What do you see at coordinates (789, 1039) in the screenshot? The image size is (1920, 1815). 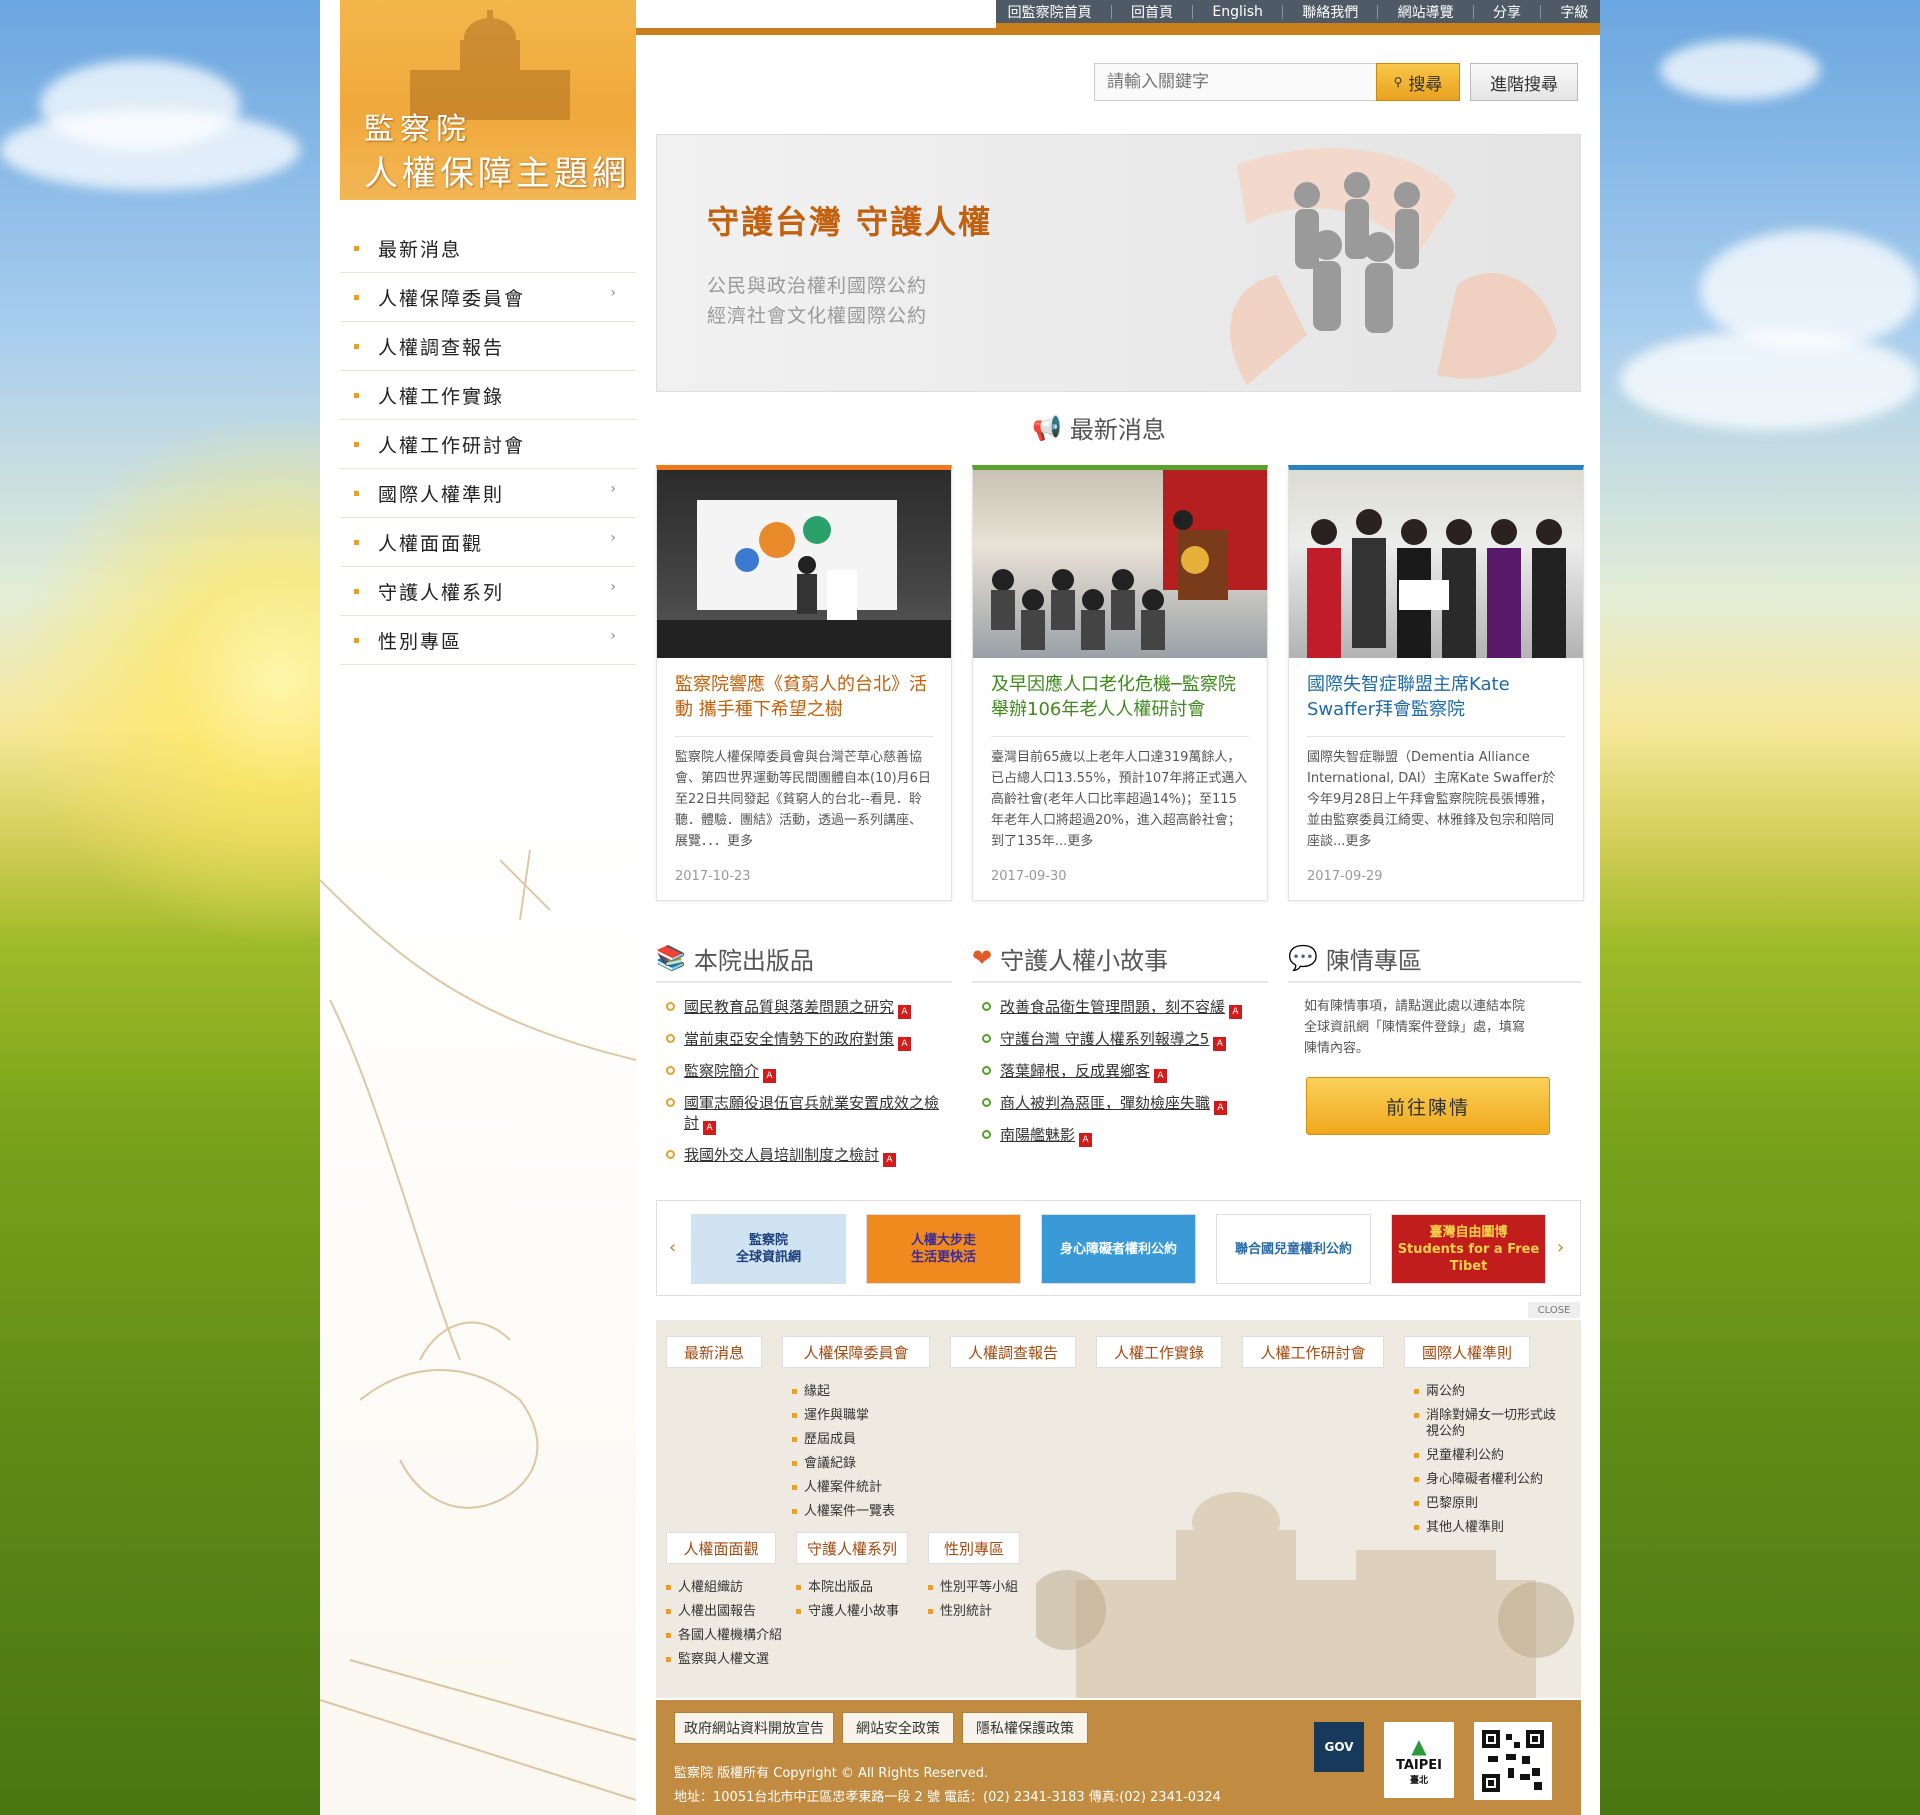 I see `list-item-link: 當前東亞安全情勢下的政府對策` at bounding box center [789, 1039].